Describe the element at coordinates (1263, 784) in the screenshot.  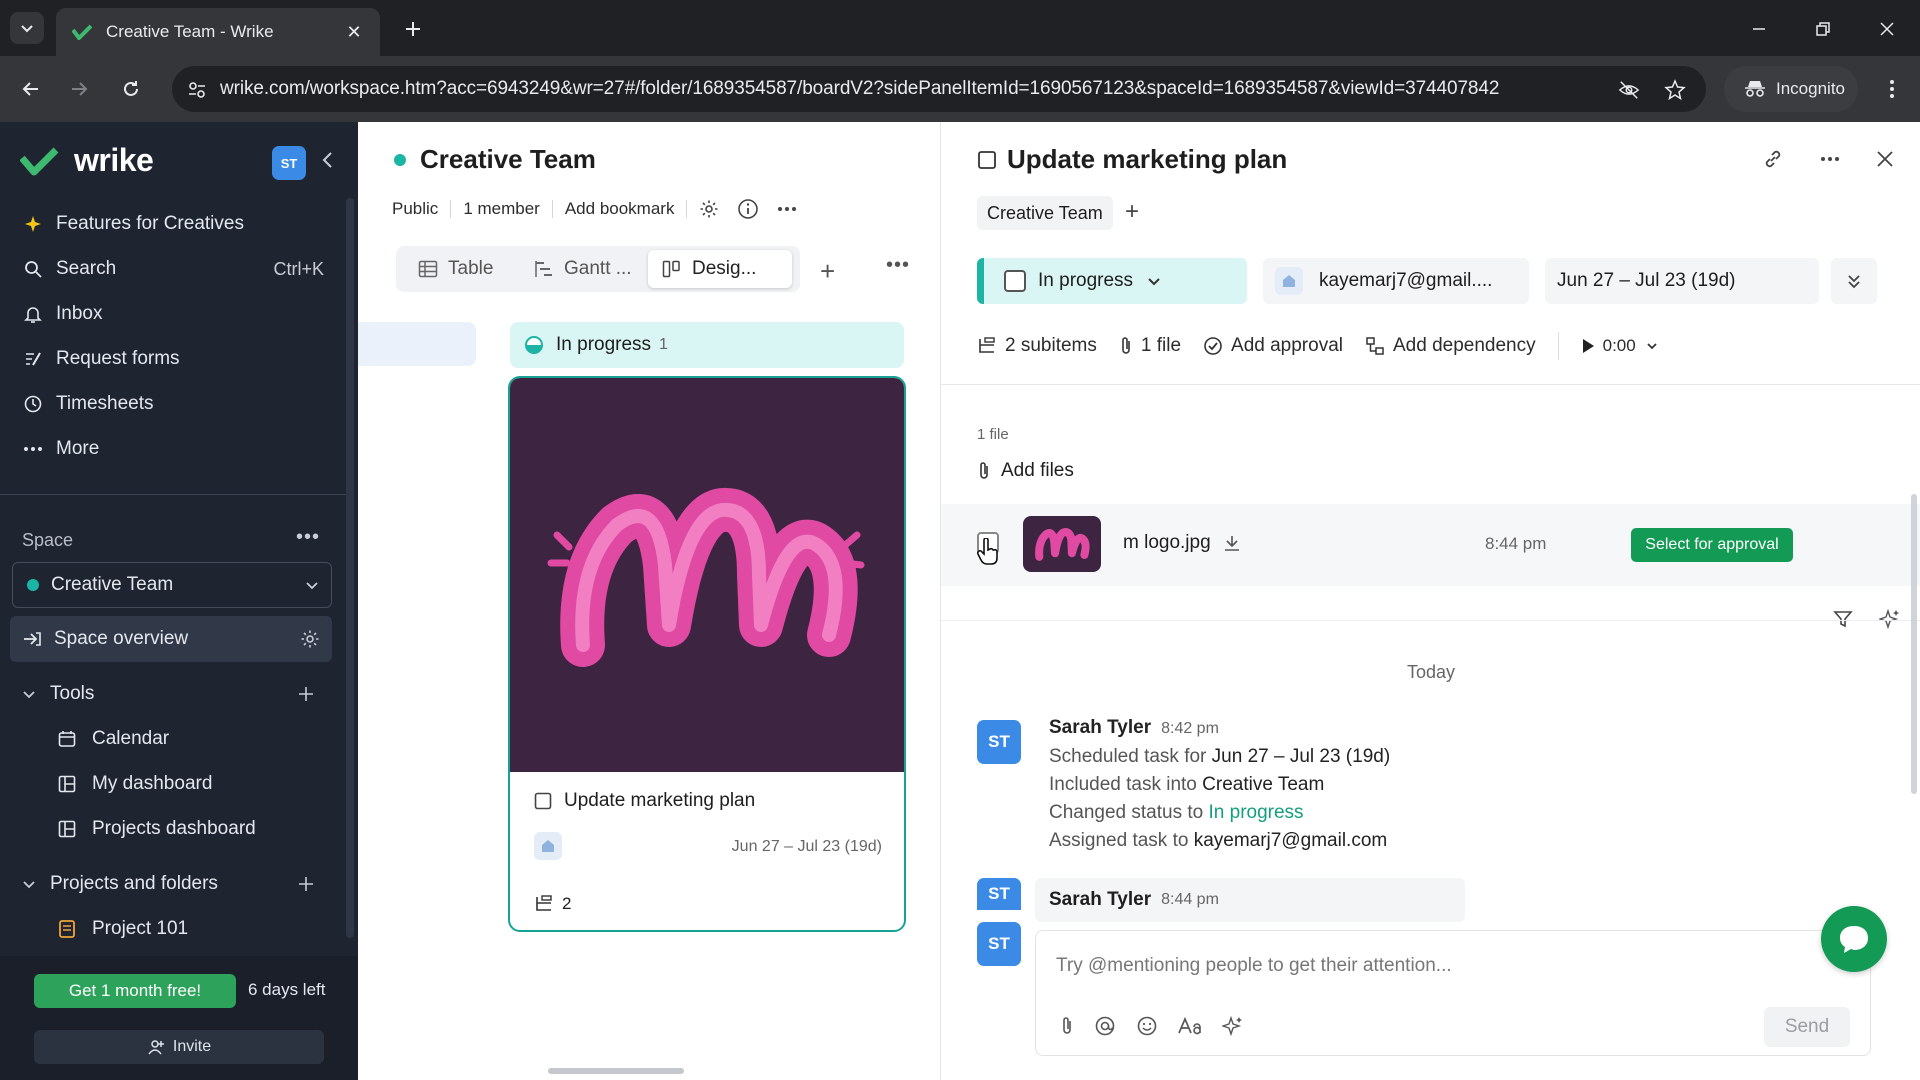
I see `activity-value: Creative Team` at that location.